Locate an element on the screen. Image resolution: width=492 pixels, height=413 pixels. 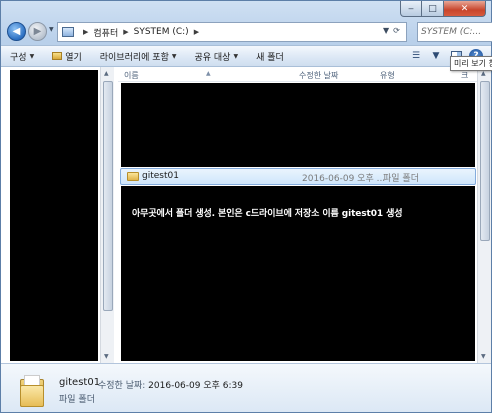
details-type: 파일 폴더 is located at coordinates (77, 400).